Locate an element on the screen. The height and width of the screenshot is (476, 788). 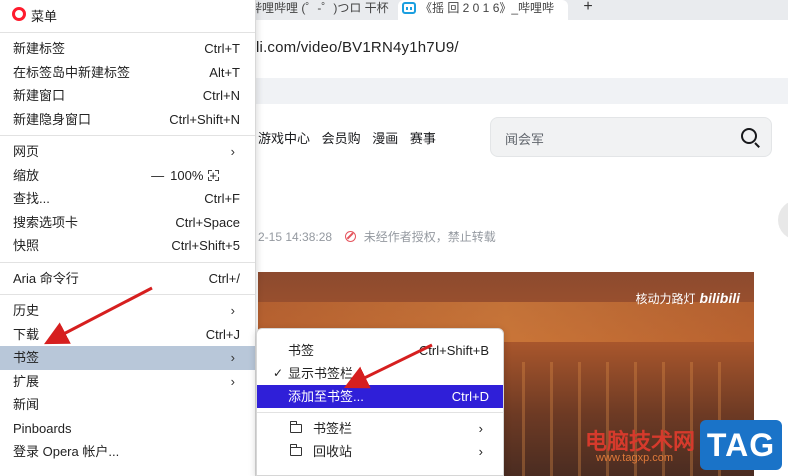
watermark-url: www.tagxp.com is located at coordinates (635, 458).